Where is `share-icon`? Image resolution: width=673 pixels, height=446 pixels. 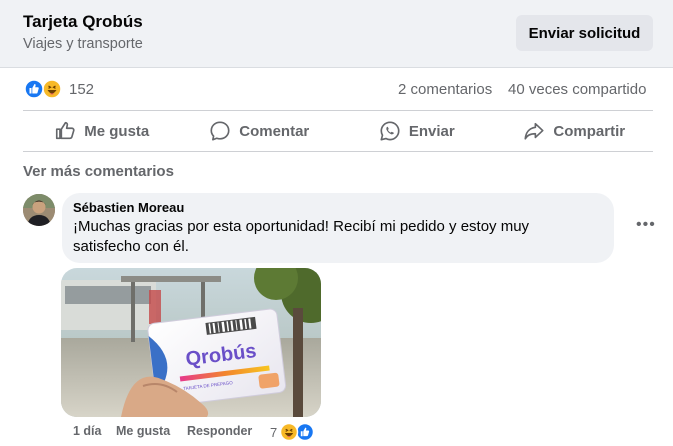
share-icon is located at coordinates (534, 131).